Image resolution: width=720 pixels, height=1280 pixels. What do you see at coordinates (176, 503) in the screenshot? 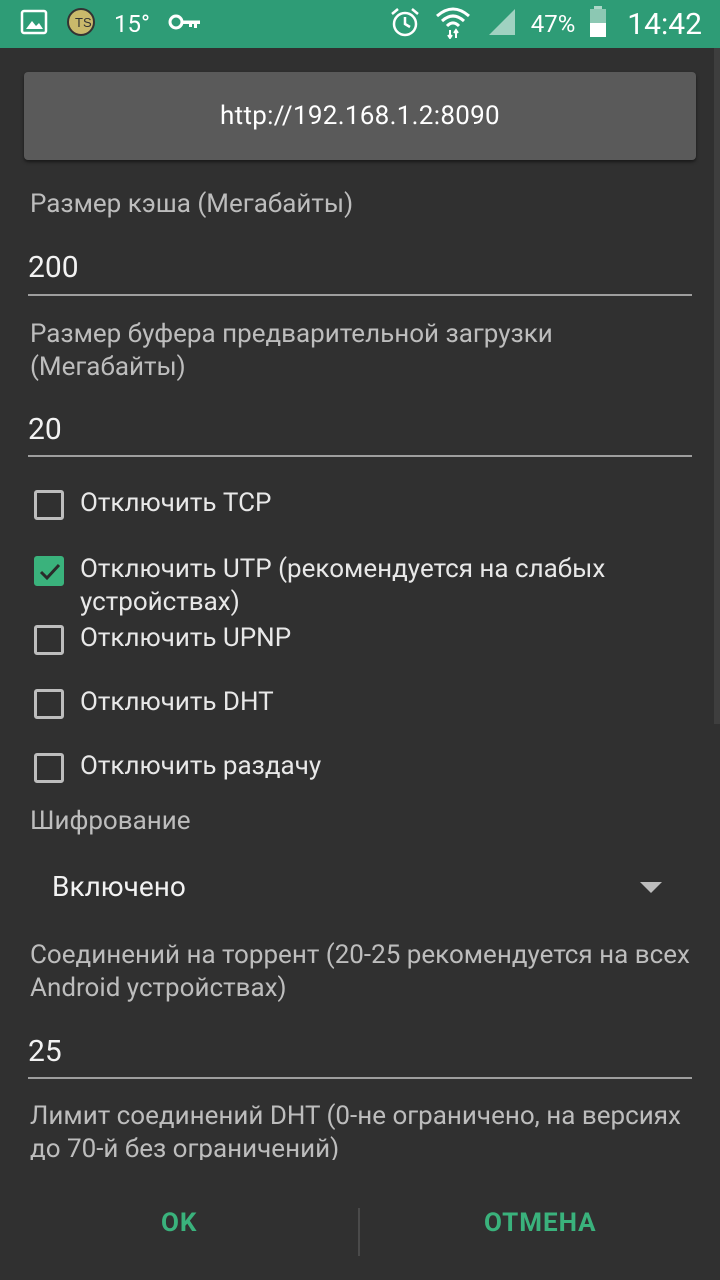
I see `checkbox-label: Отключить TCP` at bounding box center [176, 503].